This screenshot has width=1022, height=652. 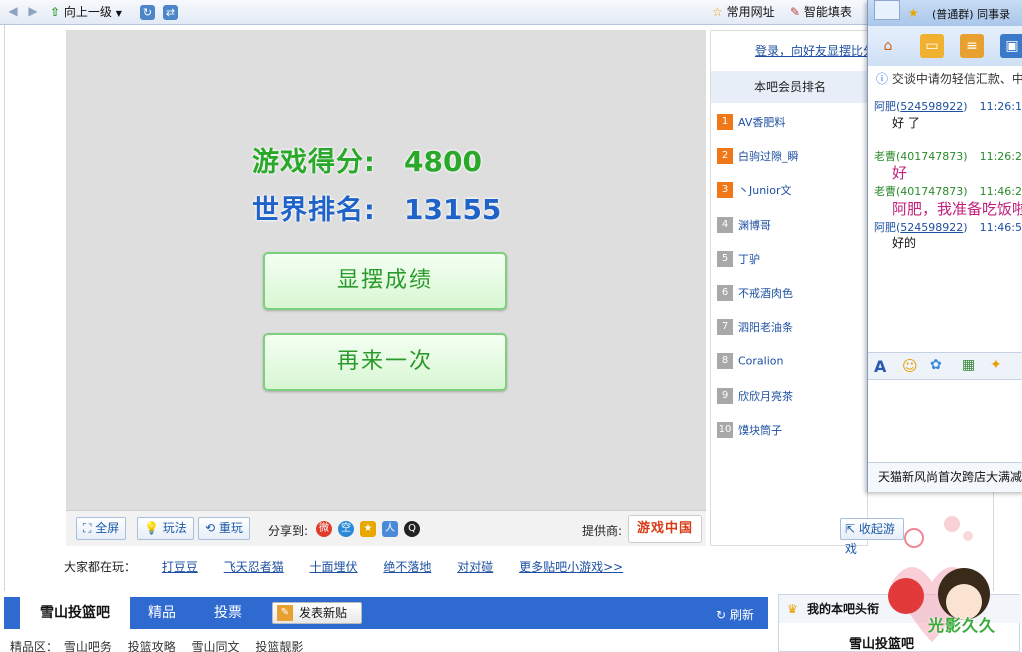 What do you see at coordinates (385, 281) in the screenshot?
I see `show-off-button: 显摆成绩` at bounding box center [385, 281].